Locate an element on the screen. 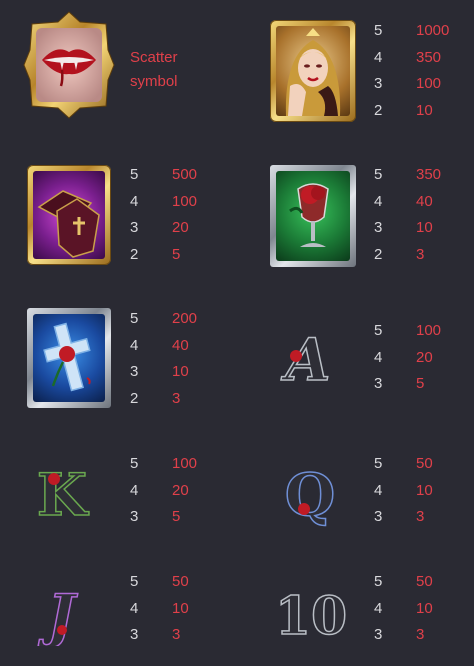 Image resolution: width=474 pixels, height=666 pixels. pay-row: 4 350 is located at coordinates (424, 58).